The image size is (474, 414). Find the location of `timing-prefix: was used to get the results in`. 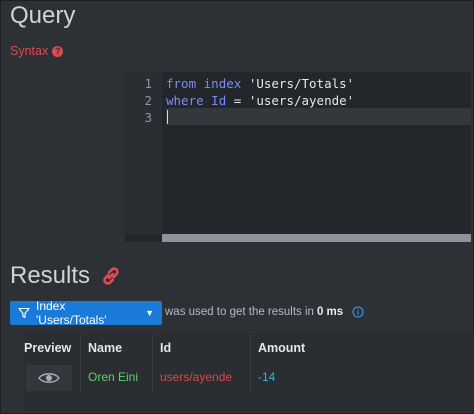

timing-prefix: was used to get the results in is located at coordinates (239, 312).